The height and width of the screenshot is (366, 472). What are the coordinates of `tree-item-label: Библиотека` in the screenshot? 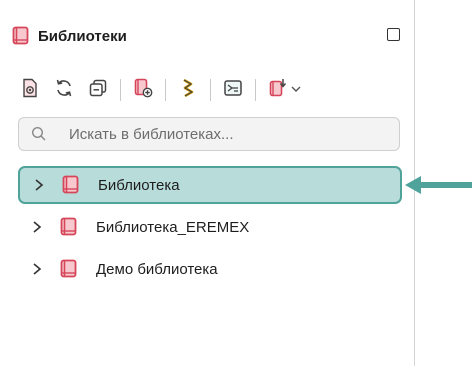 It's located at (139, 185).